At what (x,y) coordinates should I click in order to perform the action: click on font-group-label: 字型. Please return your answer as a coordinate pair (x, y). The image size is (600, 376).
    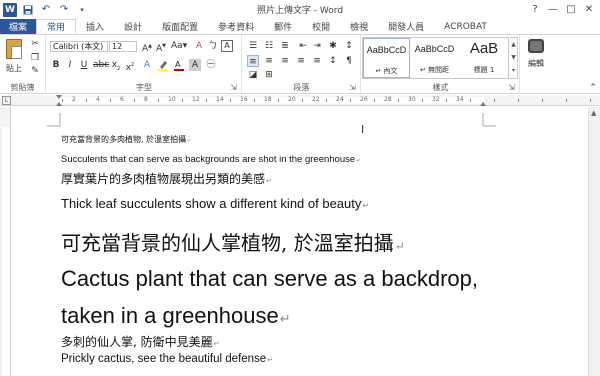
    Looking at the image, I should click on (144, 87).